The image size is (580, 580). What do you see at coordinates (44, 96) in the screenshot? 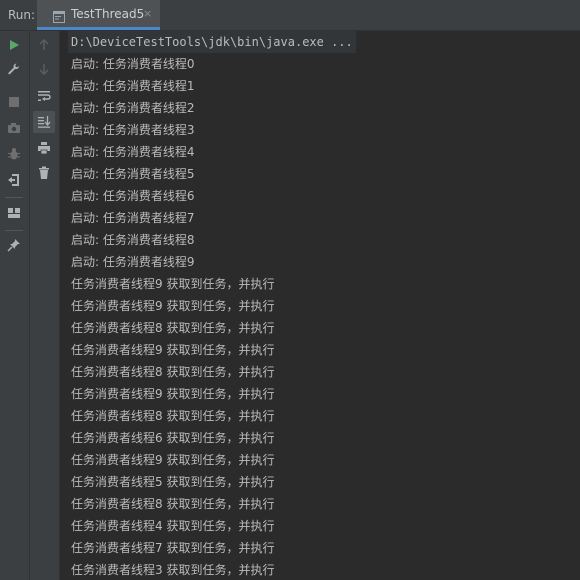
I see `soft-wrap-icon` at bounding box center [44, 96].